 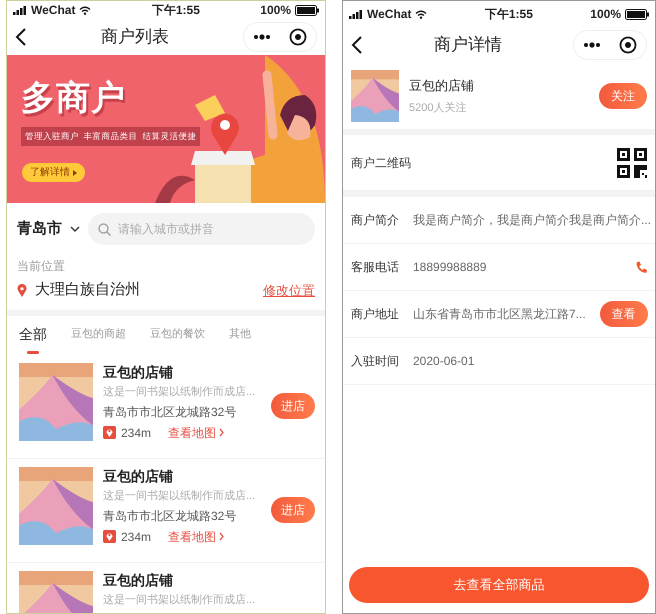 I want to click on info-label: 入驻时间, so click(x=375, y=361).